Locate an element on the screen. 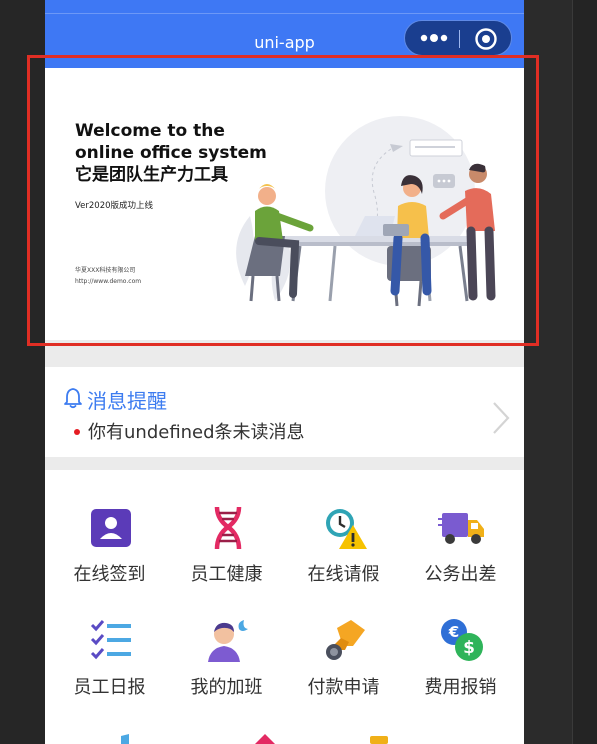 The width and height of the screenshot is (597, 744). dna-icon is located at coordinates (228, 528).